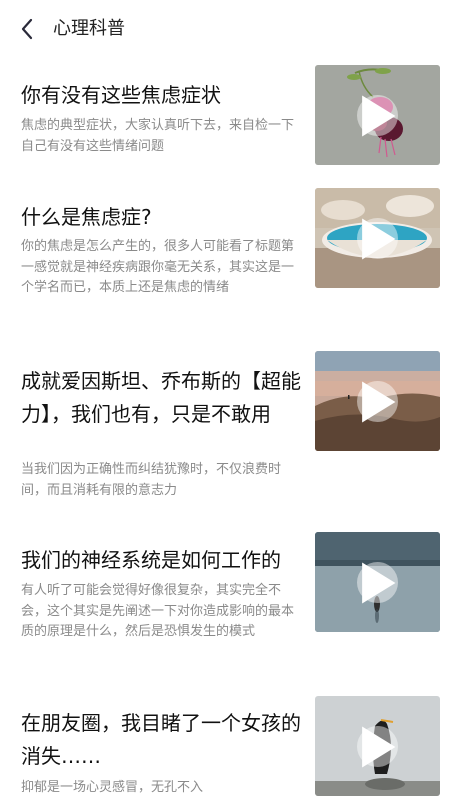 This screenshot has height=800, width=450. Describe the element at coordinates (121, 95) in the screenshot. I see `article-title: 你有没有这些焦虑症状` at that location.